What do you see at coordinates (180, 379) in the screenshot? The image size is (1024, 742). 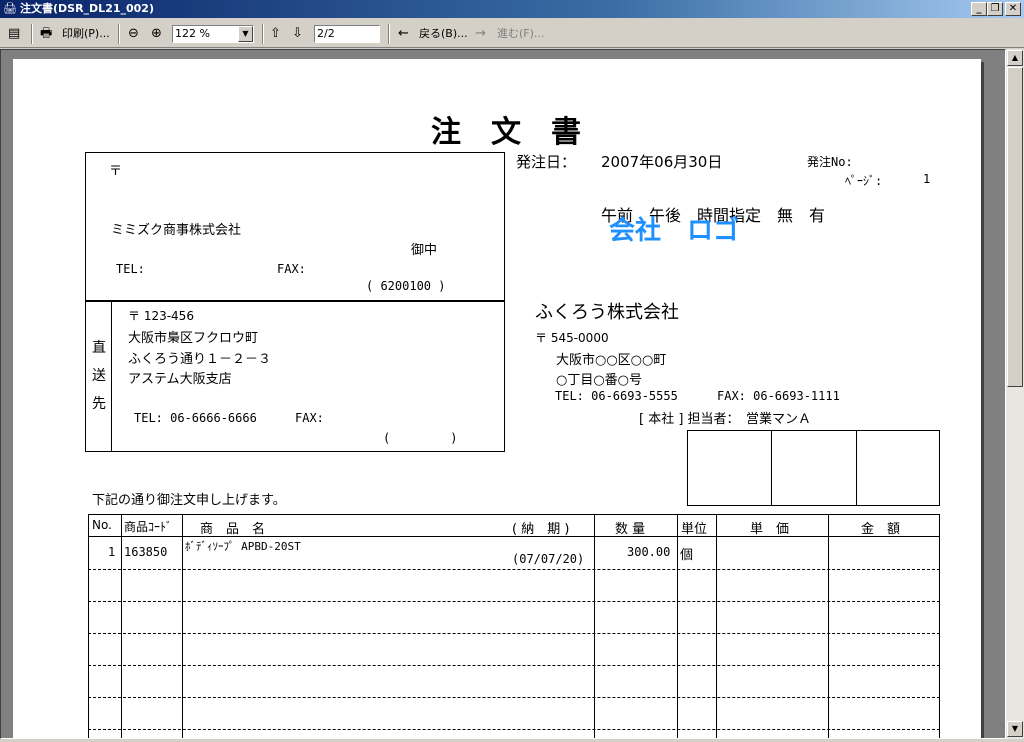 I see `direct-branch: アステム大阪支店` at bounding box center [180, 379].